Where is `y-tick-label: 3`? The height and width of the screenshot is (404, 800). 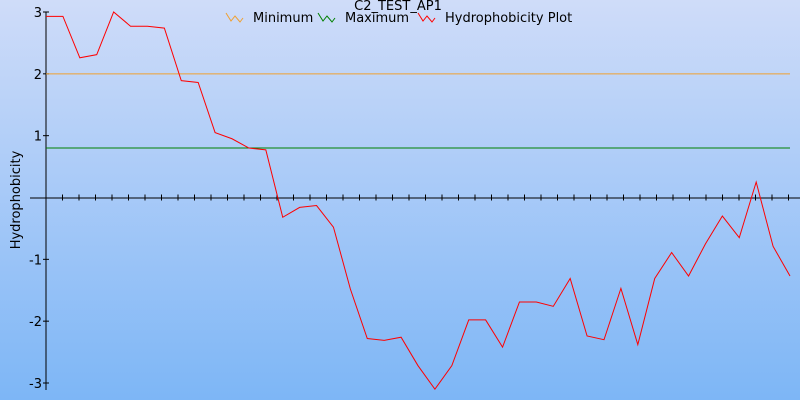
y-tick-label: 3 is located at coordinates (38, 13).